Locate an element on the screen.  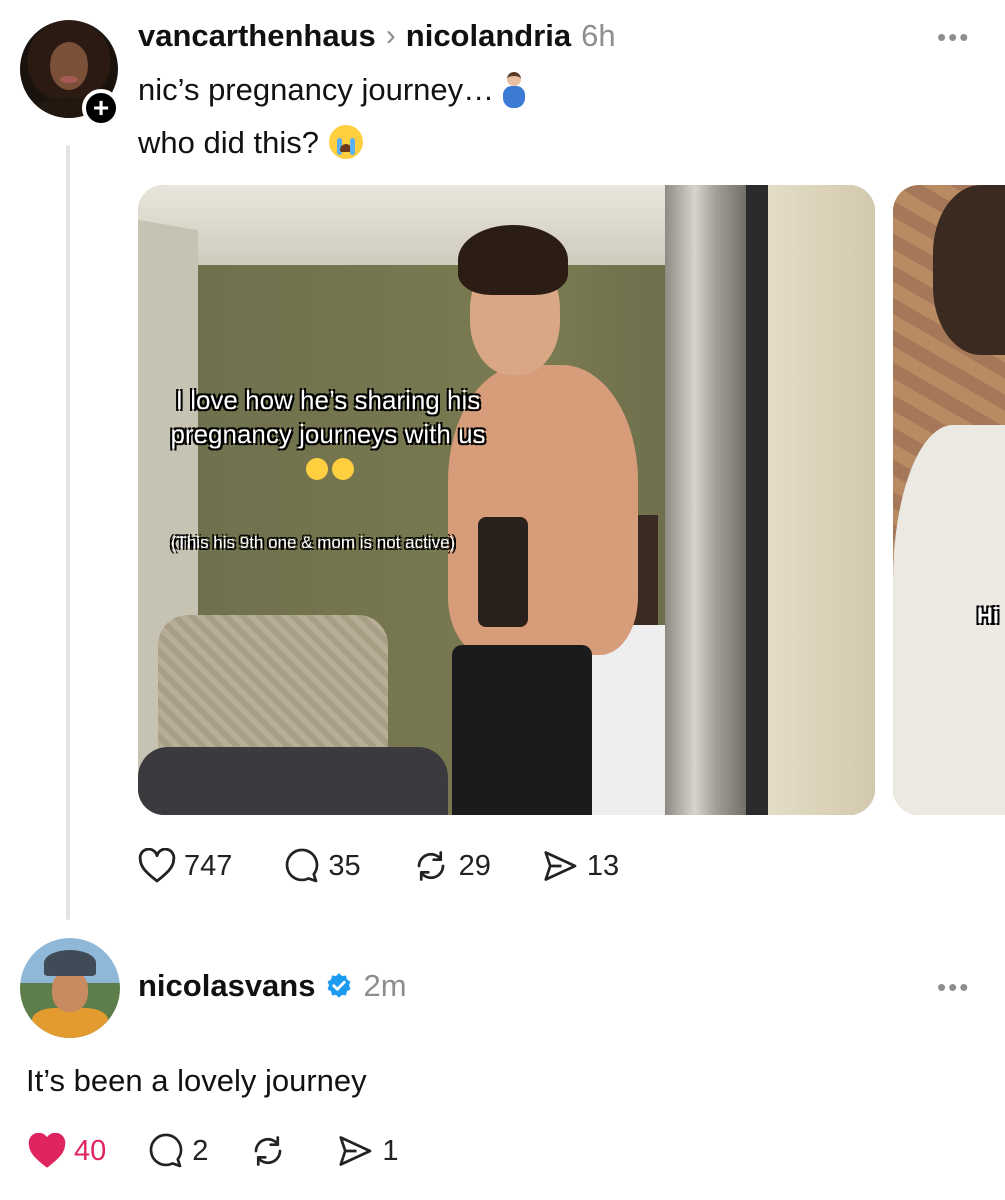
reply-actions: 40 2 1 is located at coordinates (233, 1151).